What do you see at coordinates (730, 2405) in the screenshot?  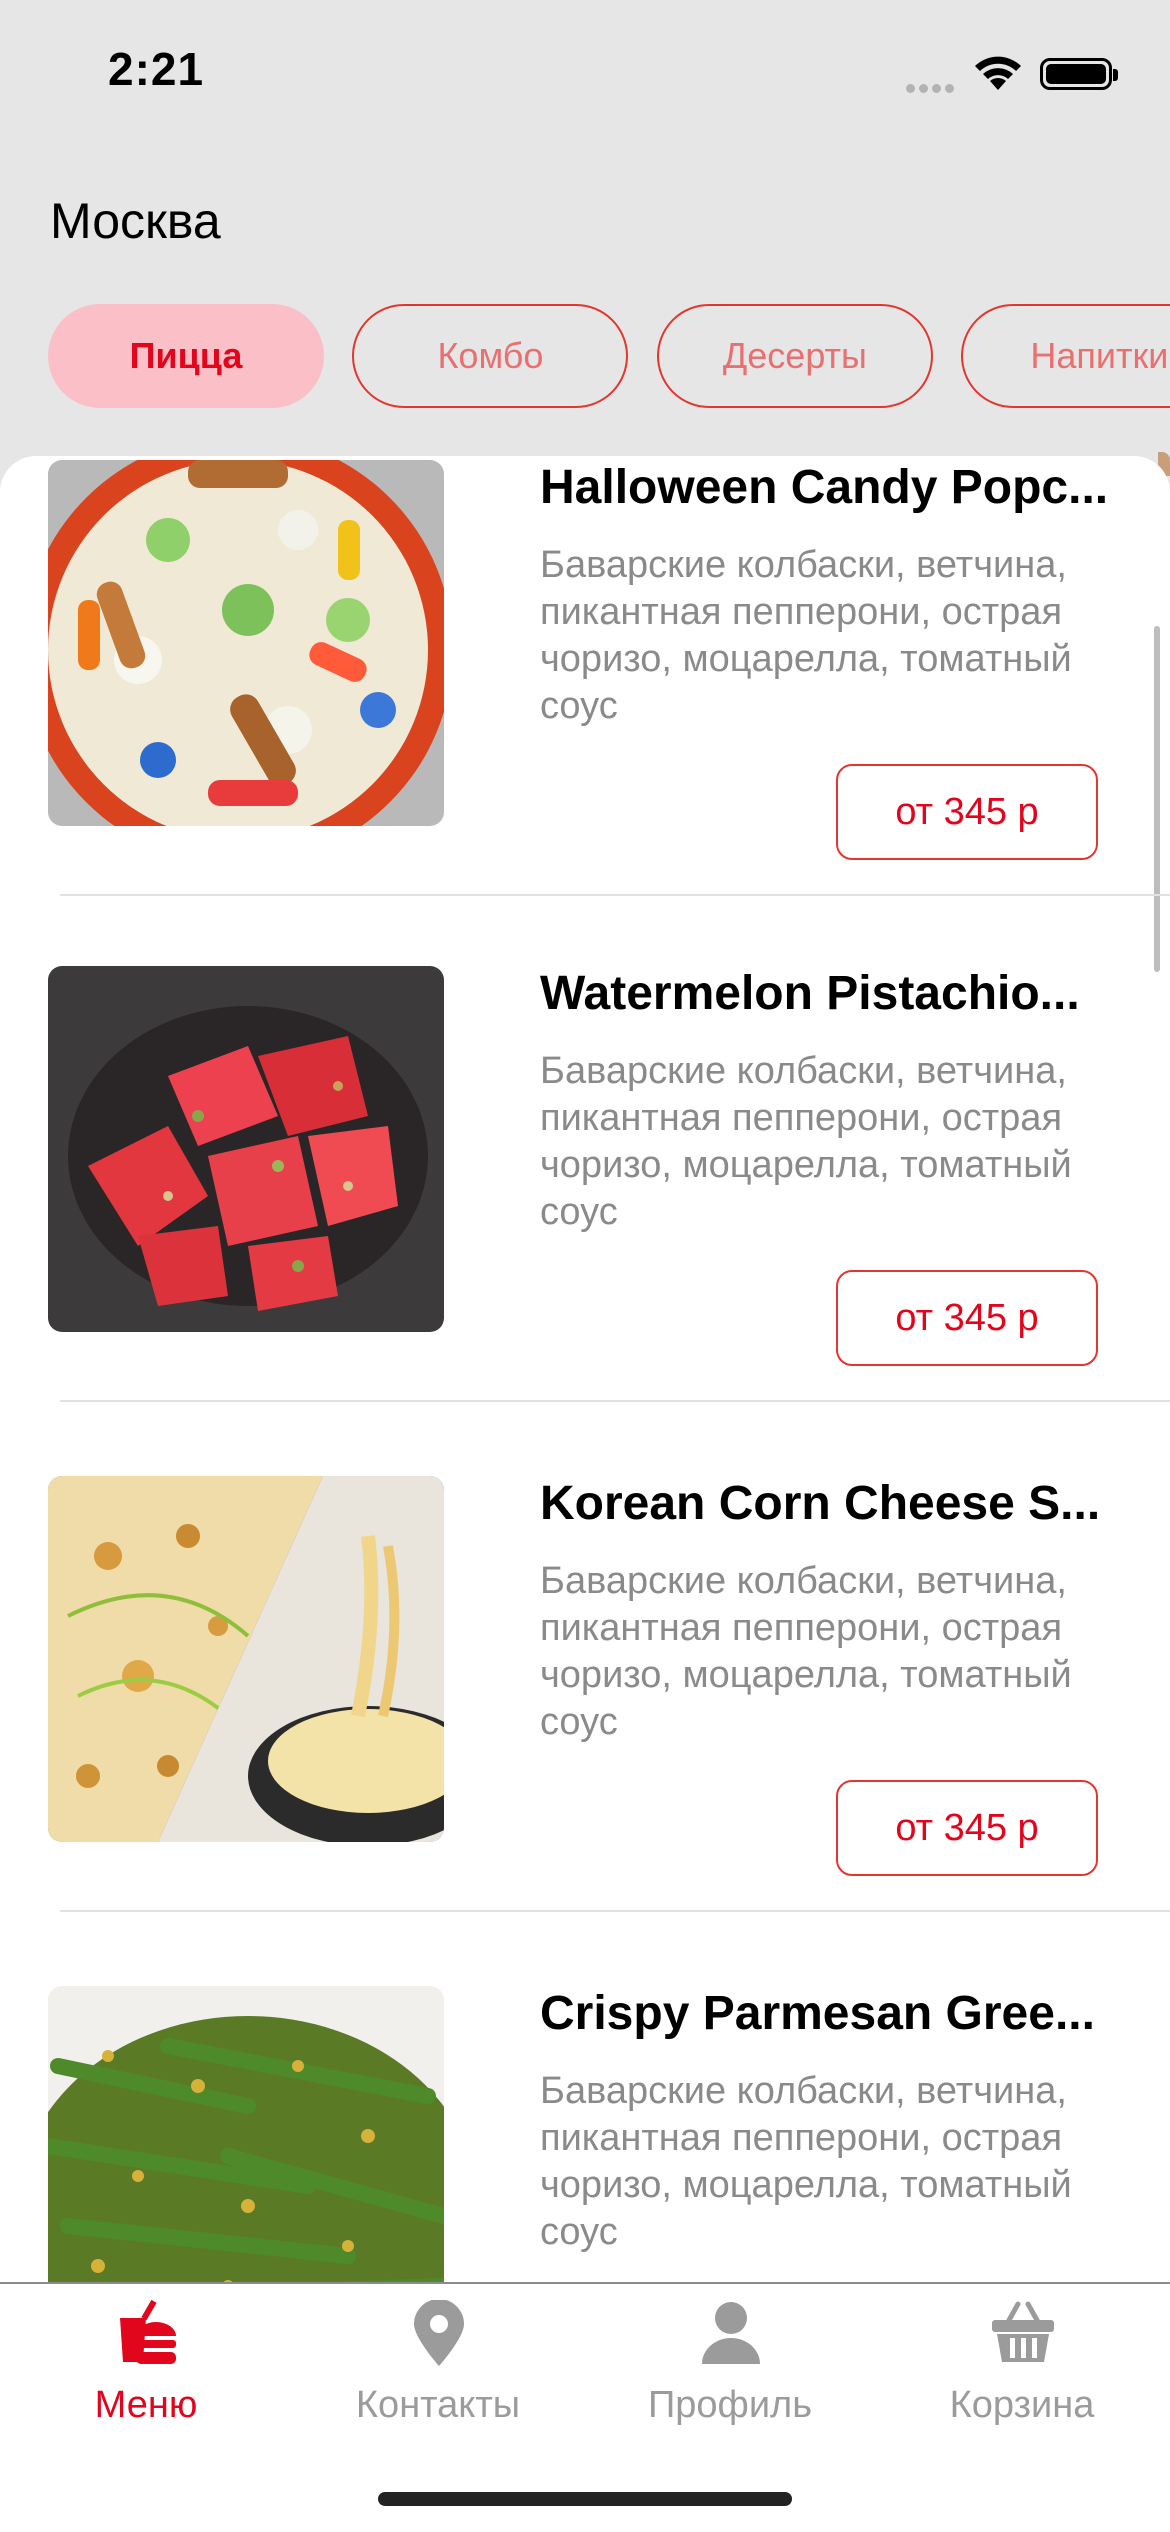 I see `tab-label: Профиль` at bounding box center [730, 2405].